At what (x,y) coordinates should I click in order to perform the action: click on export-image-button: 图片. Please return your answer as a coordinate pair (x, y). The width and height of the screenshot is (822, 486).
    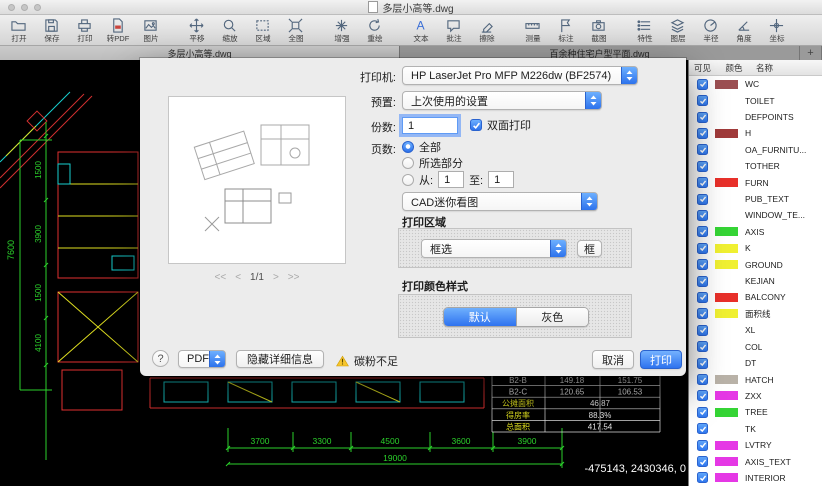
    Looking at the image, I should click on (150, 30).